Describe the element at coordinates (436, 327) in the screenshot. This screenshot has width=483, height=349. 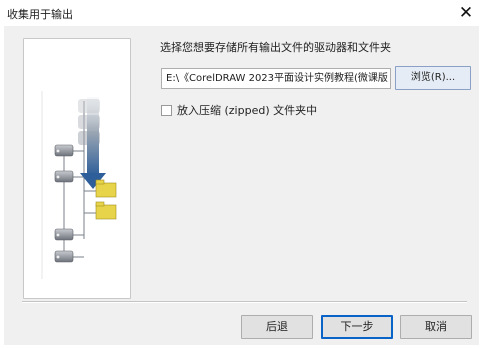
I see `cancel-button: 取消` at that location.